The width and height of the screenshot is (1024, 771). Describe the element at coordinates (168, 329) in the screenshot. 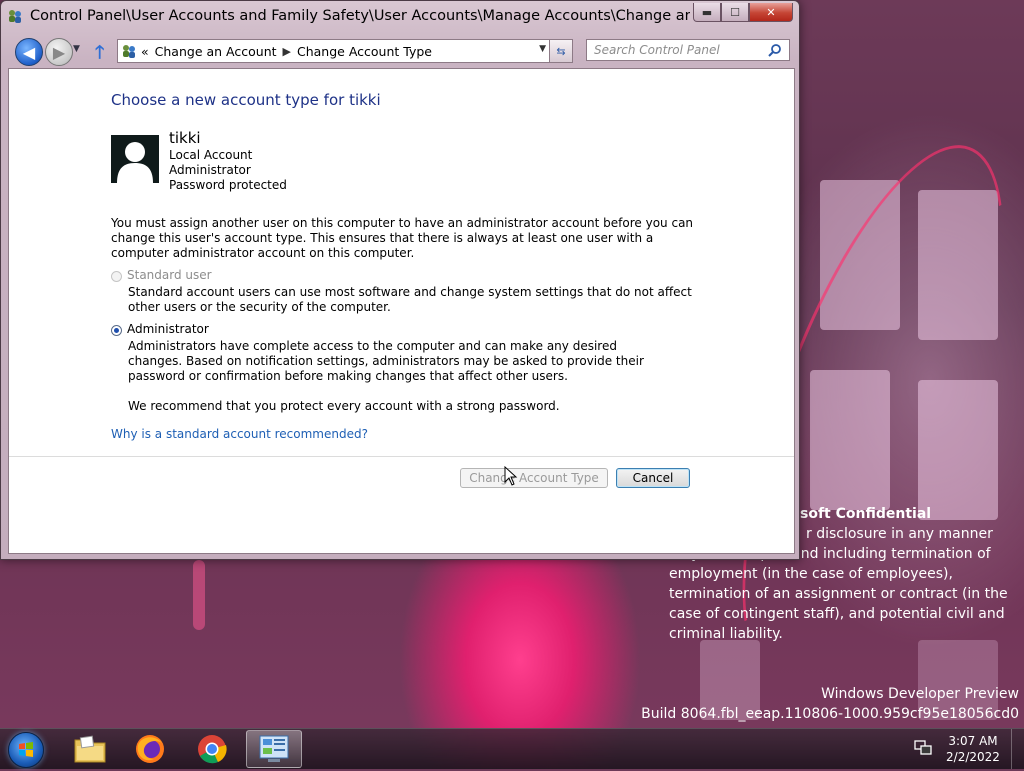

I see `administrator-label: Administrator` at that location.